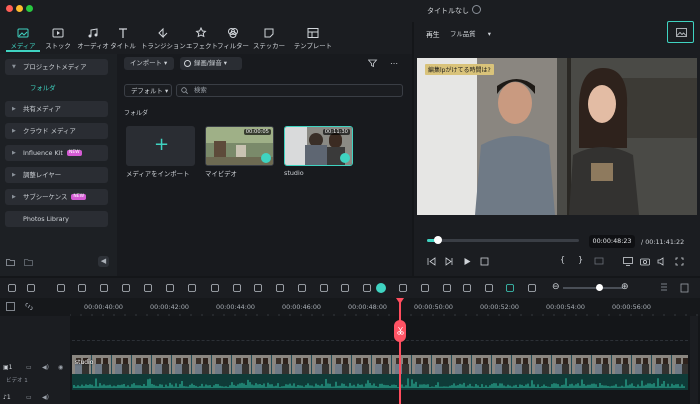  I want to click on tab-title: タイトル, so click(123, 39).